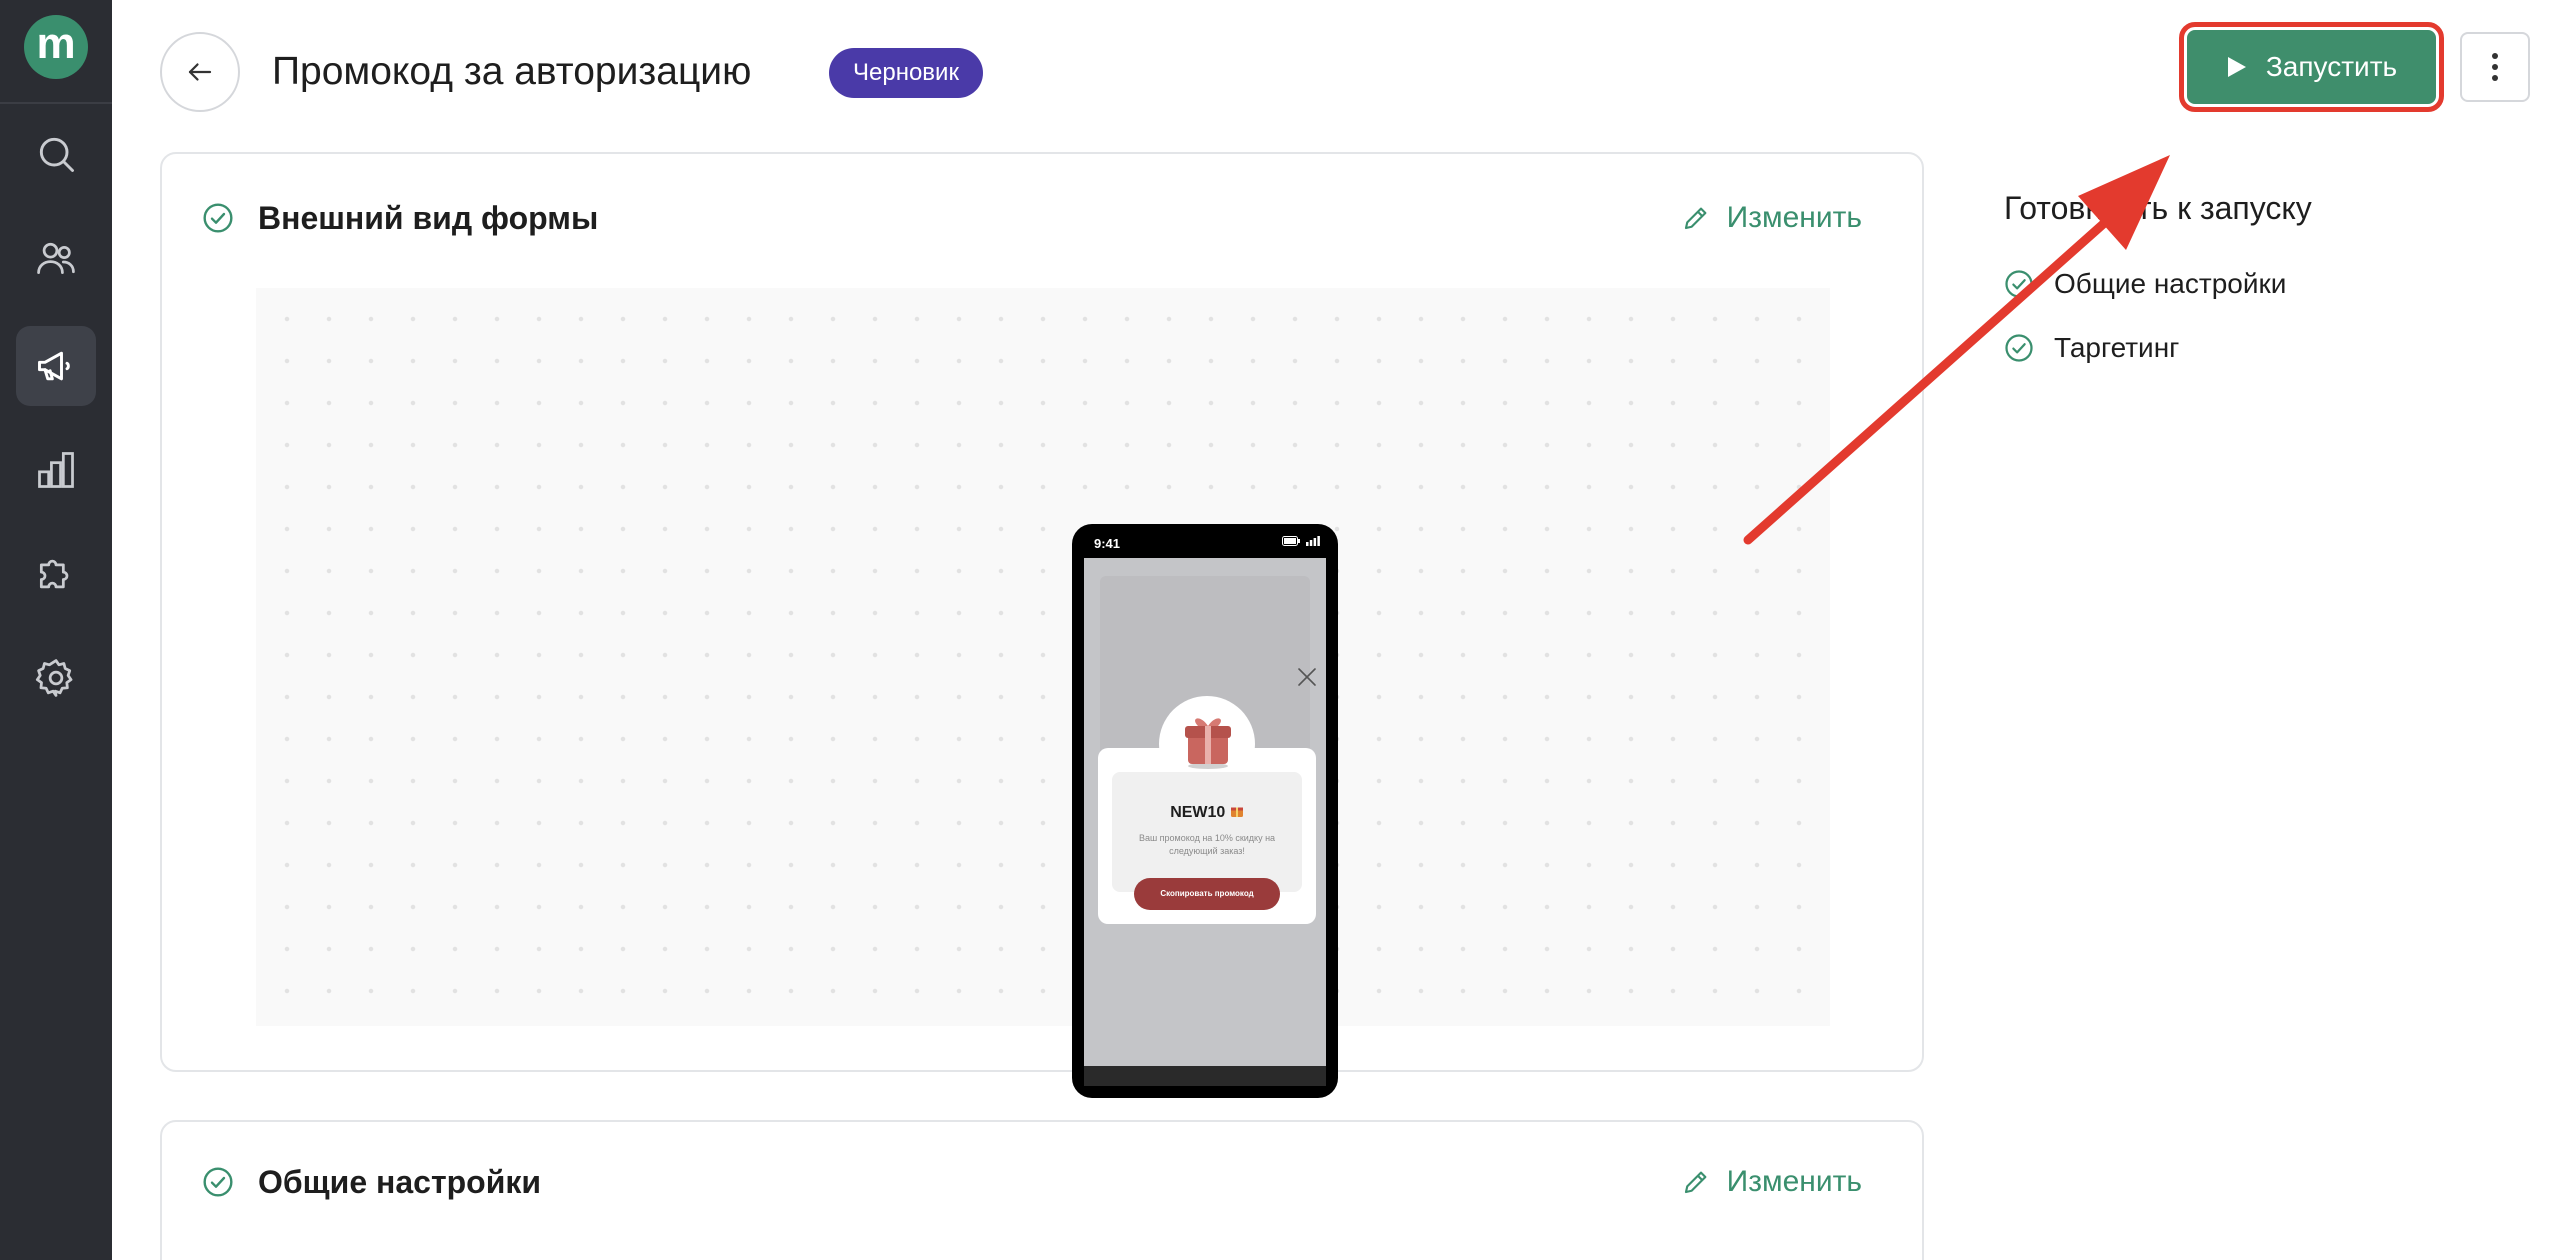  I want to click on gift-icon, so click(1208, 743).